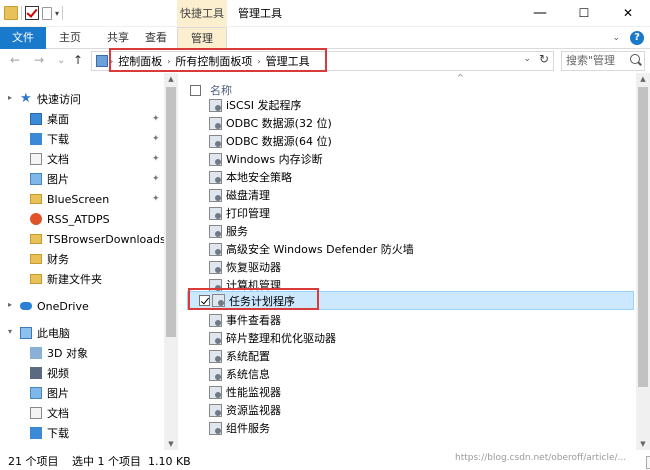 The height and width of the screenshot is (470, 650). What do you see at coordinates (527, 59) in the screenshot?
I see `address-dropdown-icon: ⌄` at bounding box center [527, 59].